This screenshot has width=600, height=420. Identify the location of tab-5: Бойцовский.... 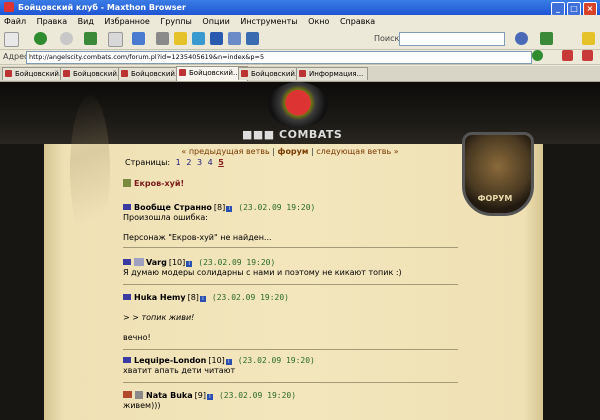
(271, 73).